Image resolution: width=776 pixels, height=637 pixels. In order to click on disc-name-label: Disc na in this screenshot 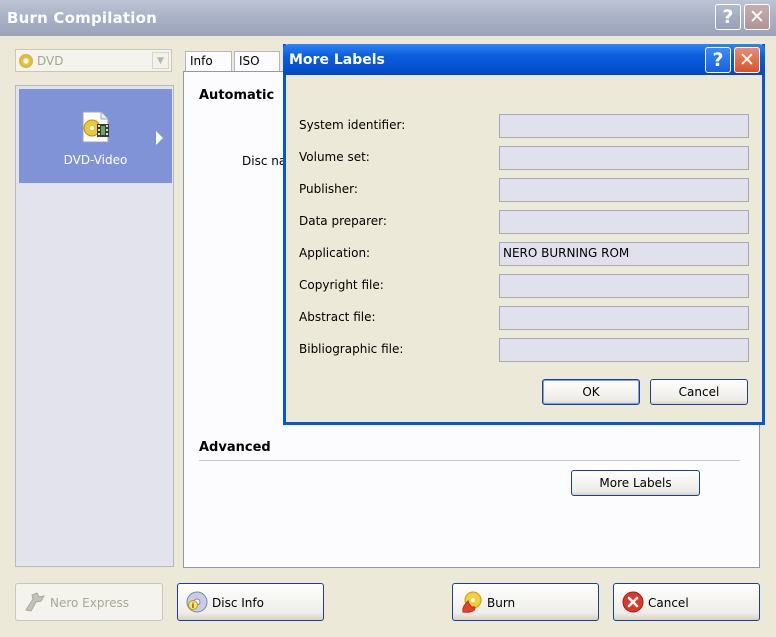, I will do `click(264, 161)`.